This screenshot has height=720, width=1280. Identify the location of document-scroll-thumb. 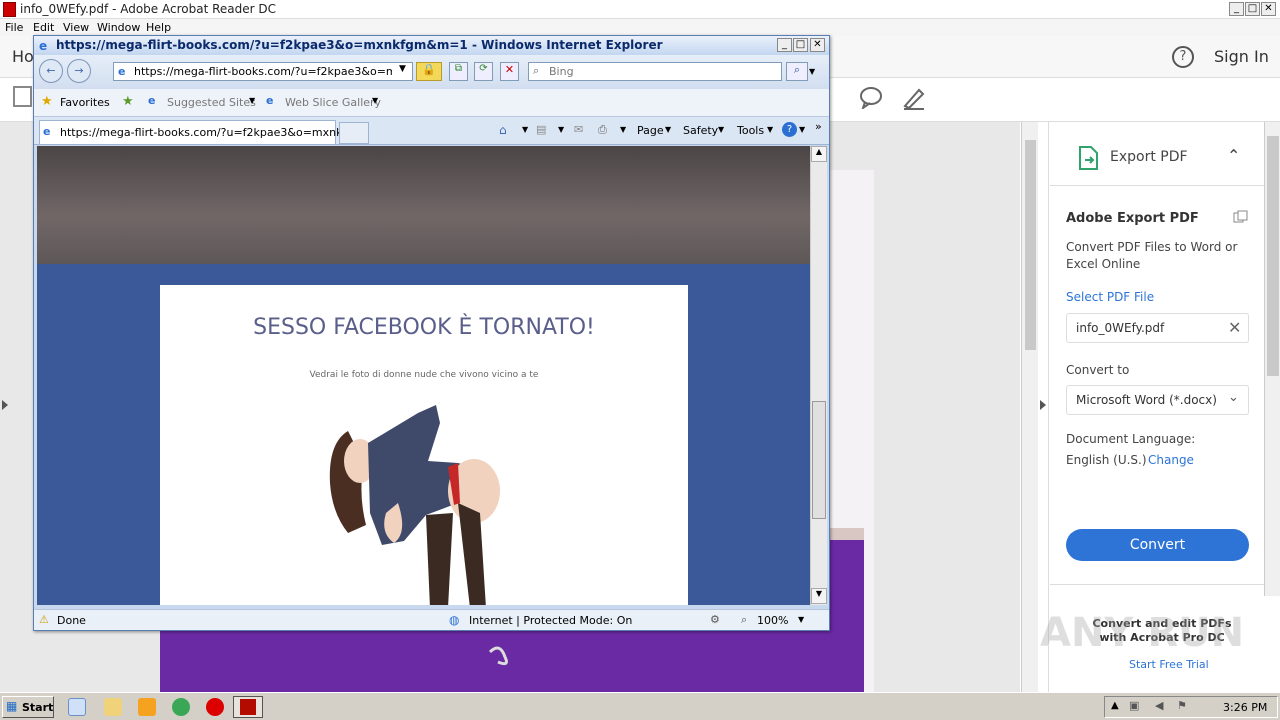
(1030, 245).